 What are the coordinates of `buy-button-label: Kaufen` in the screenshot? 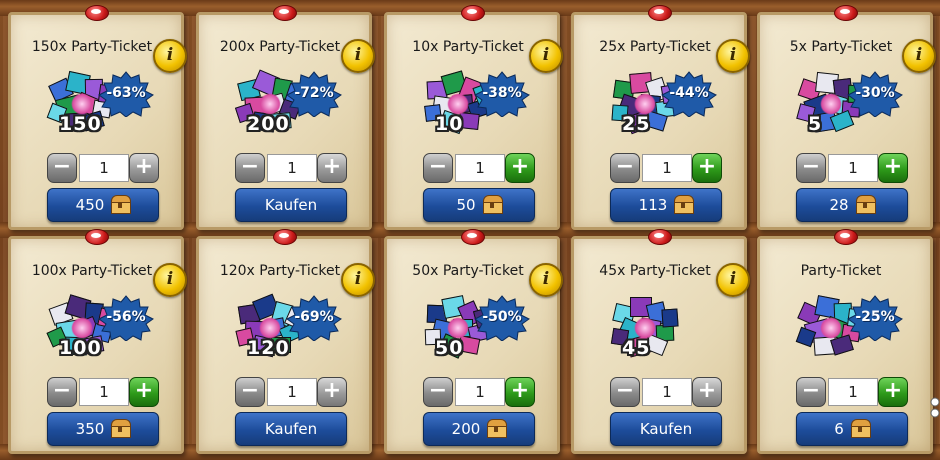 It's located at (291, 429).